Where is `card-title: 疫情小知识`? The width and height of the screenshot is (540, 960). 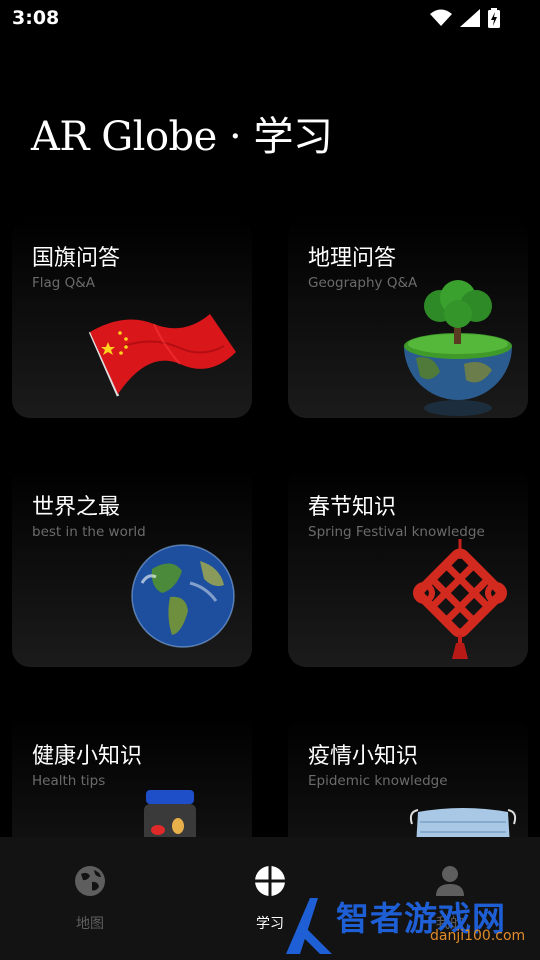 card-title: 疫情小知识 is located at coordinates (363, 756).